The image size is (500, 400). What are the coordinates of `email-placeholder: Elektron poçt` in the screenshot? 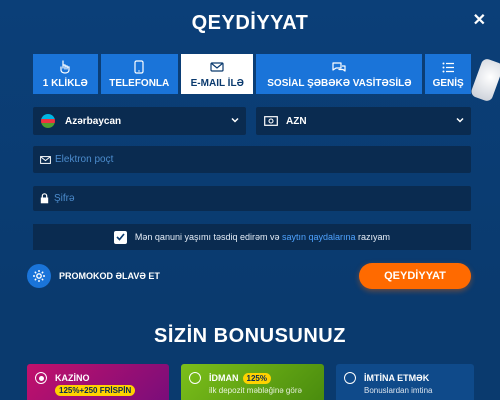 It's located at (84, 159).